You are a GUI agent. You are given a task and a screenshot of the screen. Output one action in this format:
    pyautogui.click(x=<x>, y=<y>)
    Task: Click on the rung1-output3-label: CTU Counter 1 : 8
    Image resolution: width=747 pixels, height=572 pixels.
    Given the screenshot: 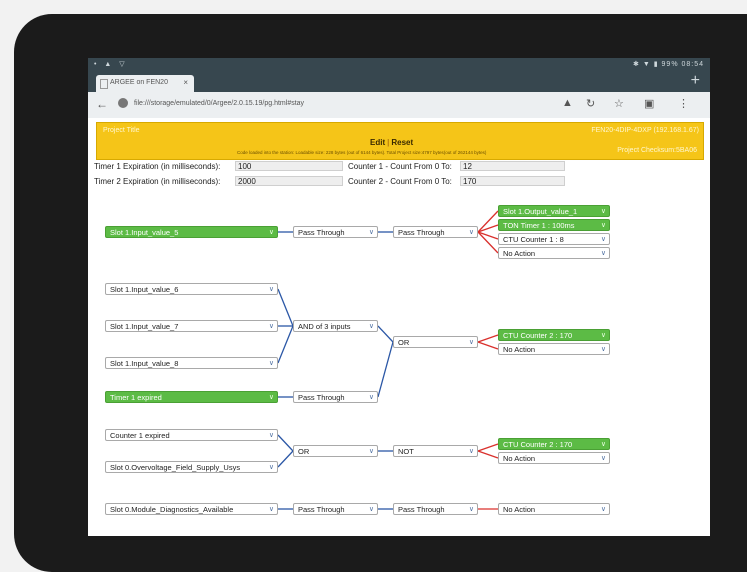 What is the action you would take?
    pyautogui.click(x=533, y=239)
    